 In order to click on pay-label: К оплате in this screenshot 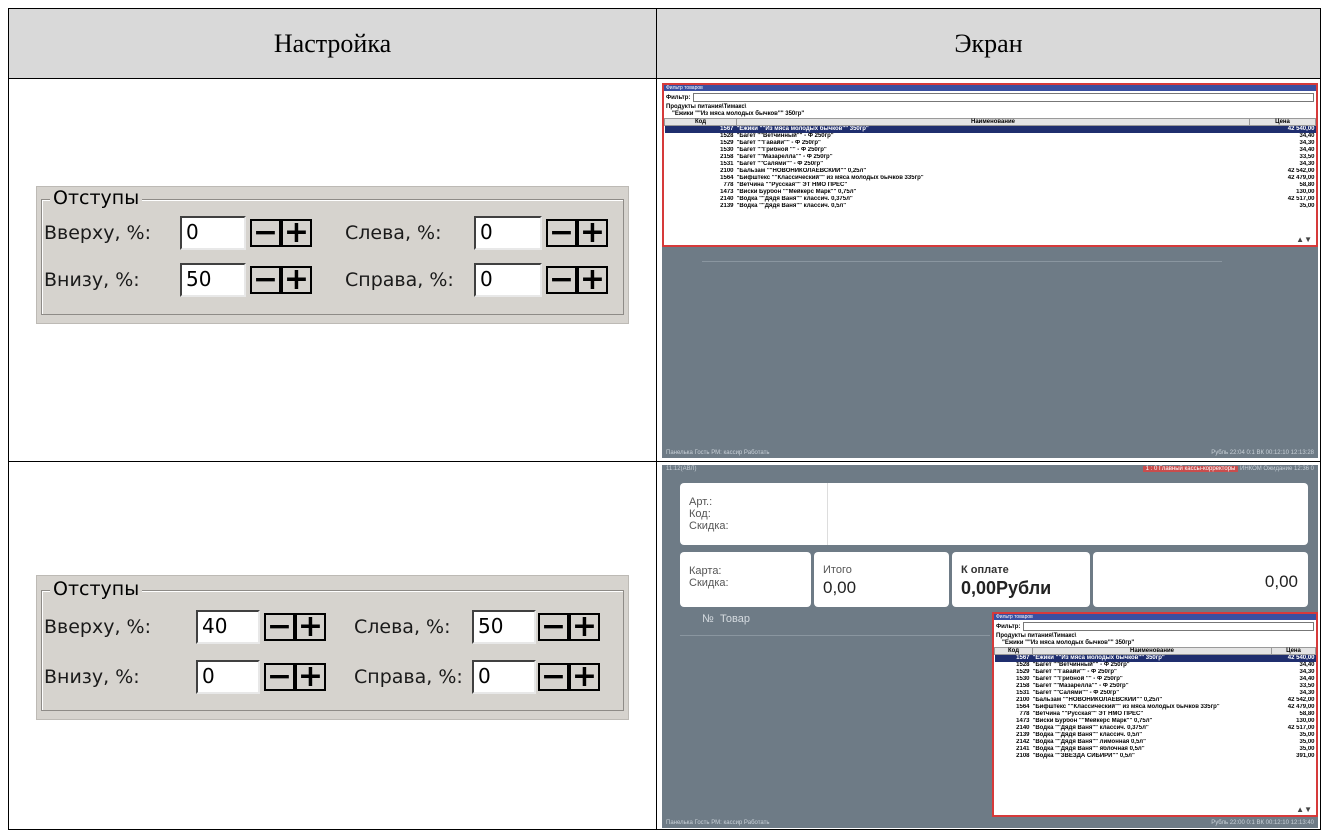, I will do `click(985, 570)`.